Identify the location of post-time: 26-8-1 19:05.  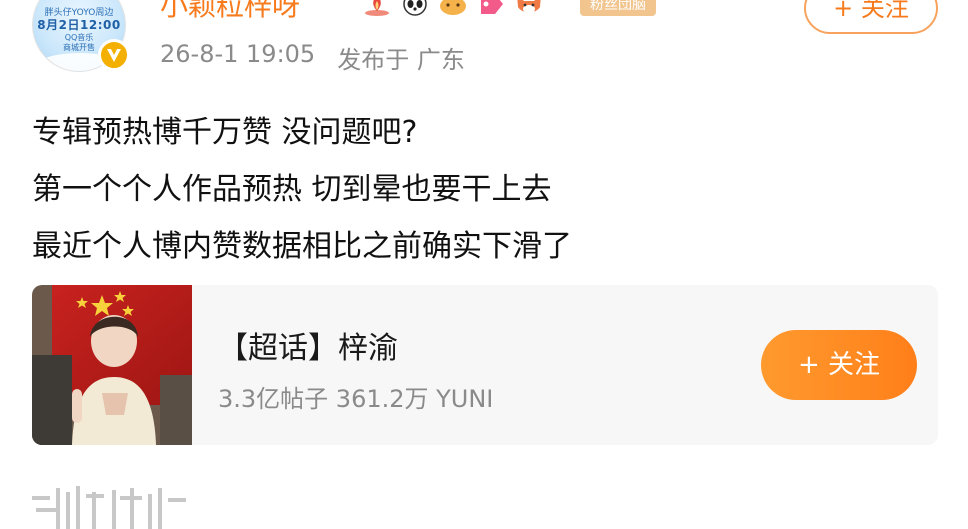
(238, 54).